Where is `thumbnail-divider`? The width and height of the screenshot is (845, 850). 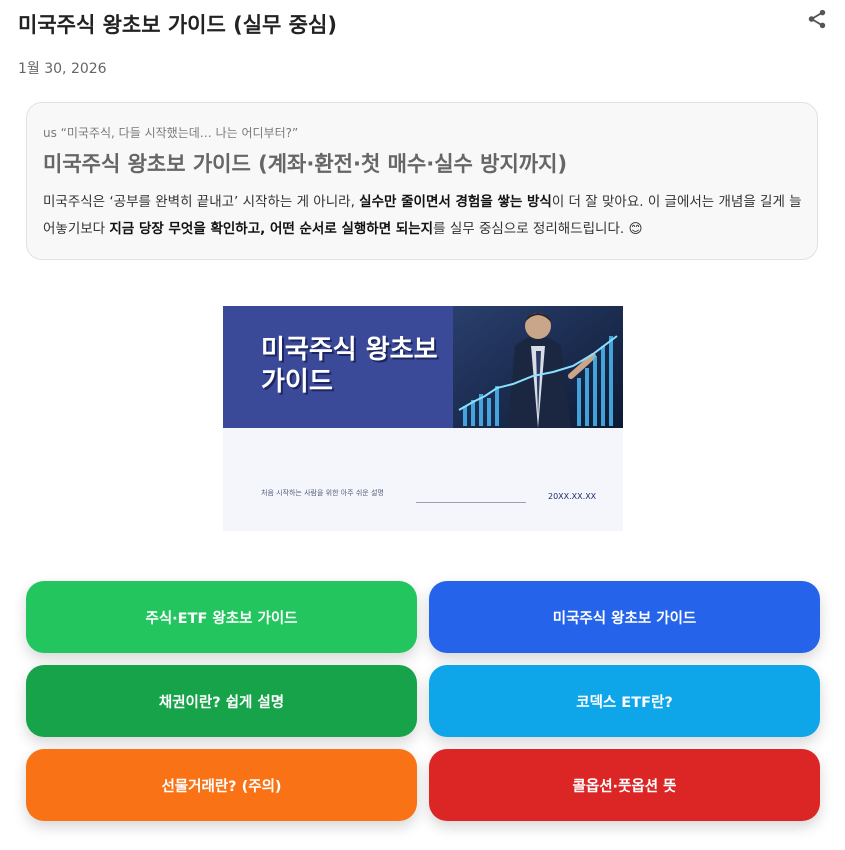
thumbnail-divider is located at coordinates (471, 502).